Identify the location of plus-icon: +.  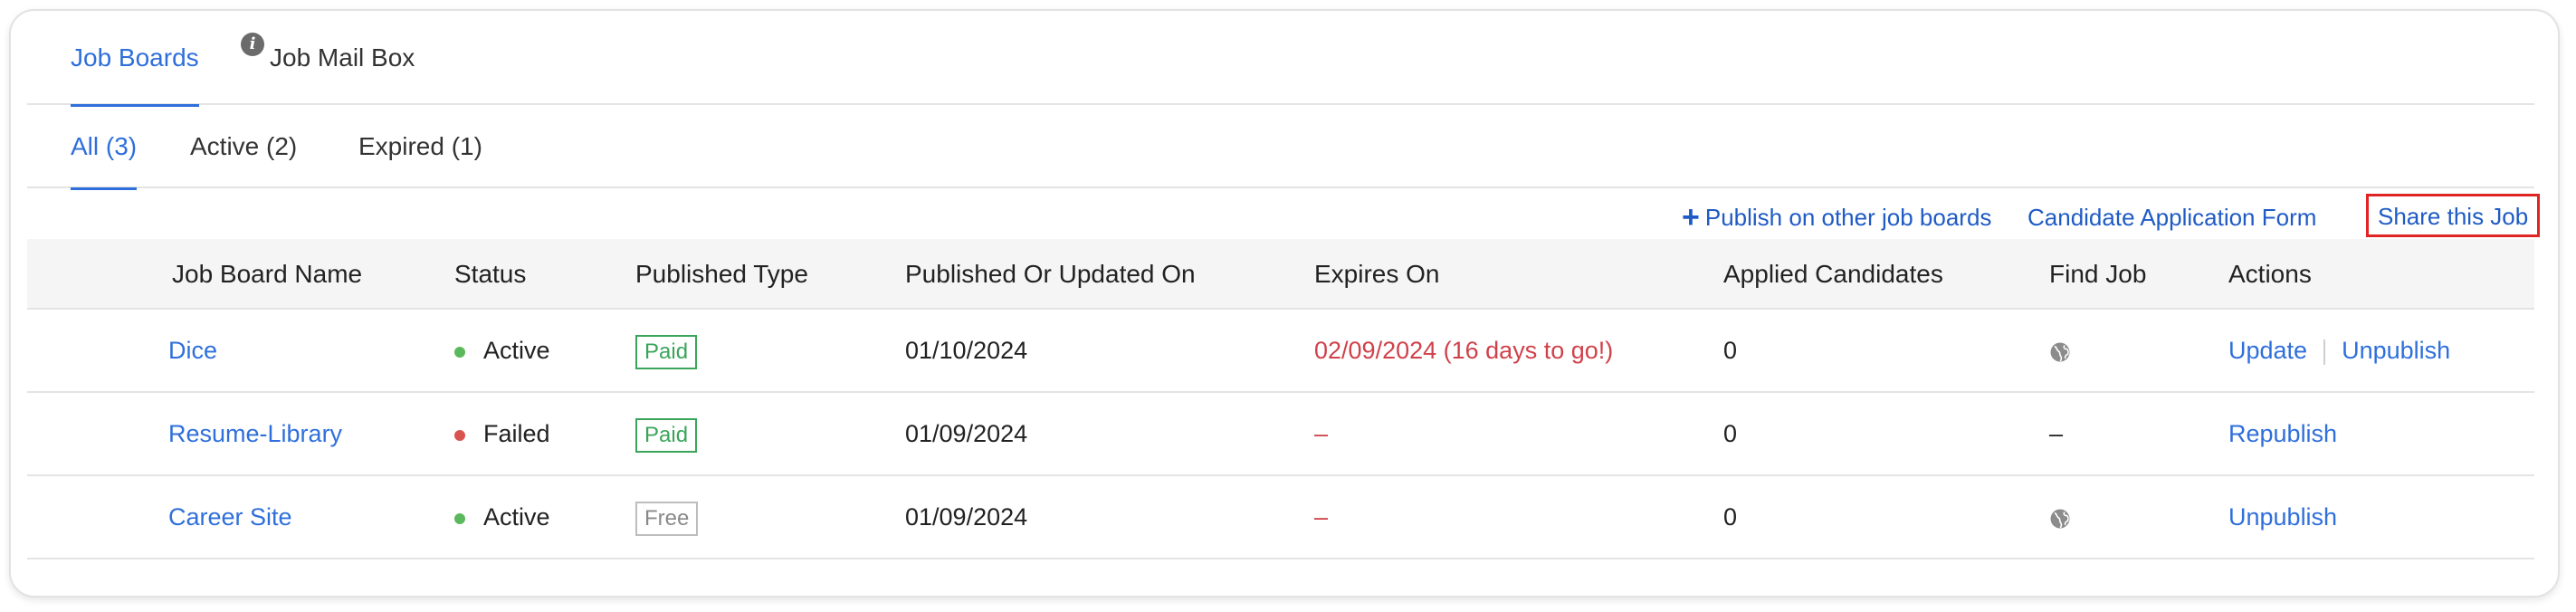
(1691, 217).